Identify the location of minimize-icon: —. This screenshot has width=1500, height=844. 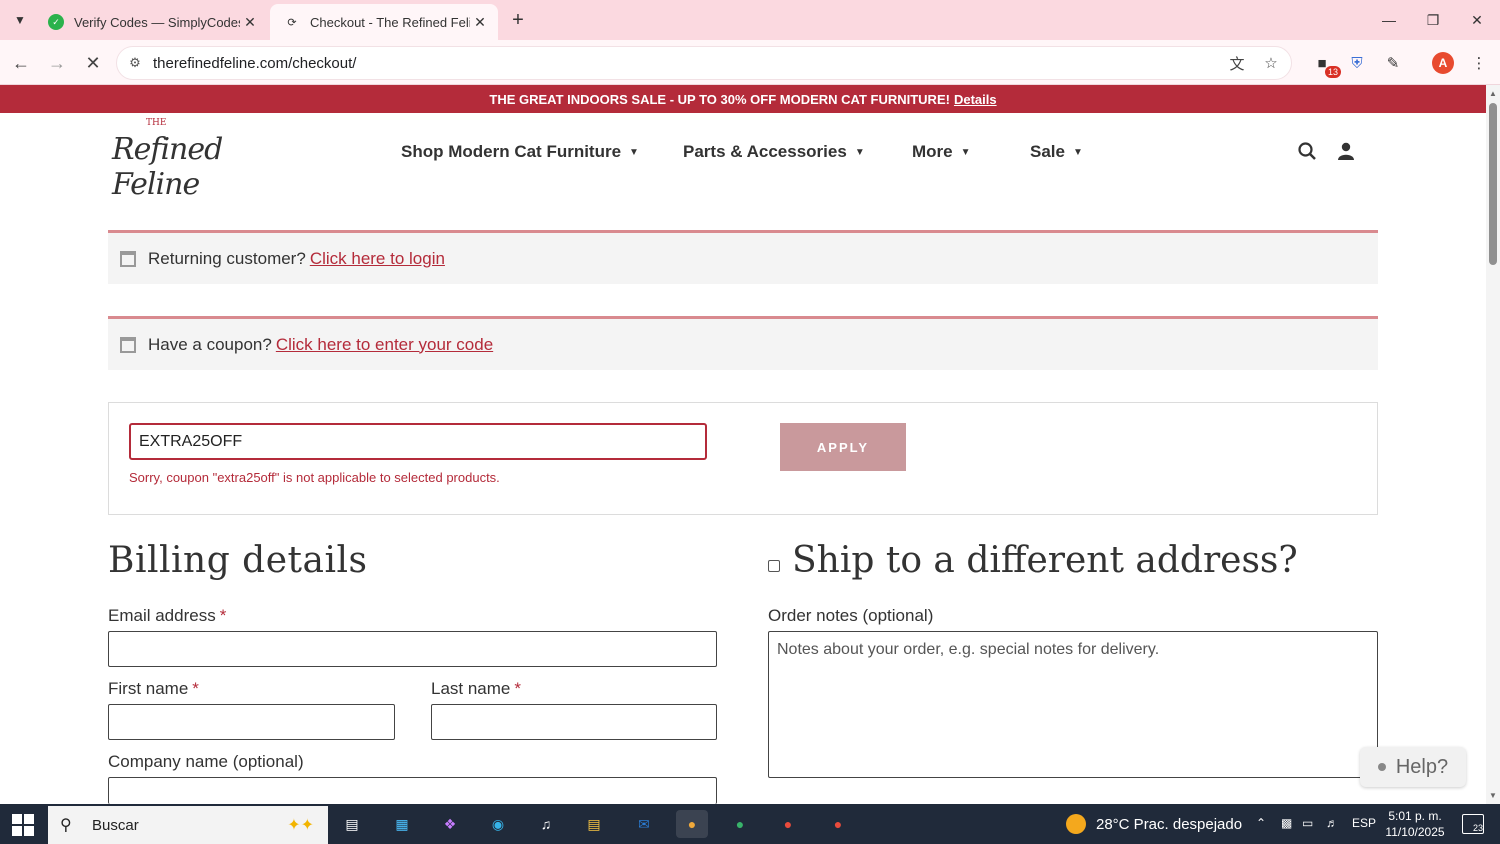
(1389, 20).